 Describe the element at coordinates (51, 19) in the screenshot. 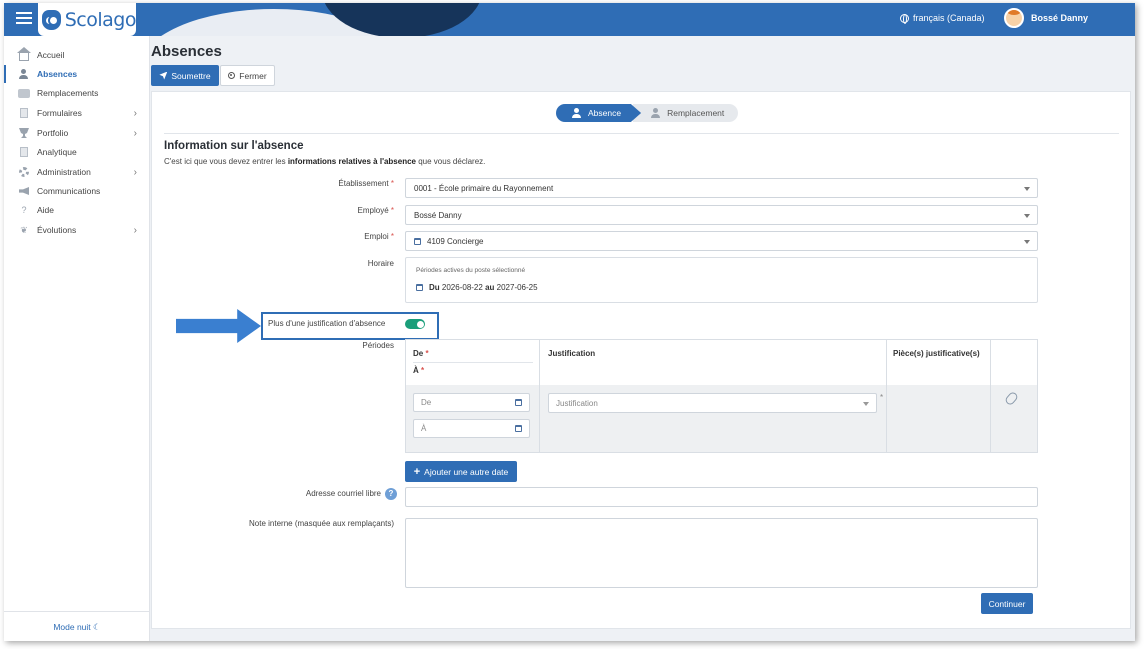

I see `owl-logo-icon` at that location.